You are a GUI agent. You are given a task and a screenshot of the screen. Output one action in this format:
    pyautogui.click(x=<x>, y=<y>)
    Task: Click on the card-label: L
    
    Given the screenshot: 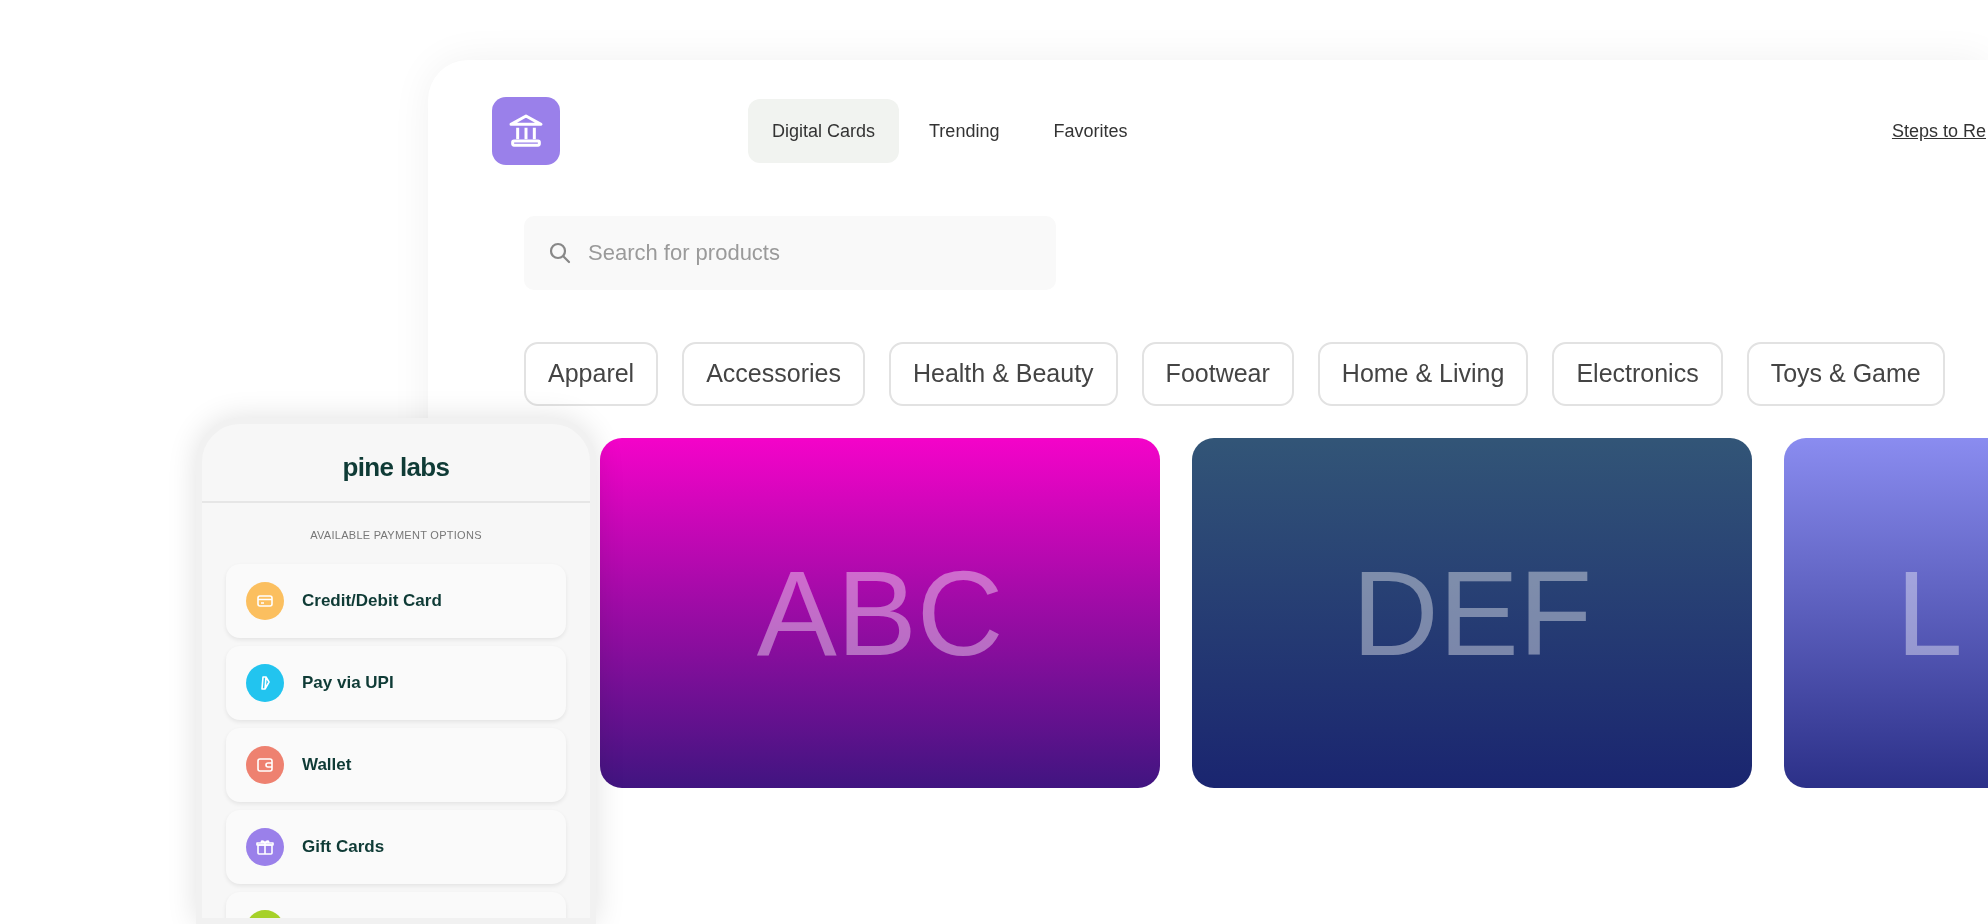 What is the action you would take?
    pyautogui.click(x=1929, y=613)
    